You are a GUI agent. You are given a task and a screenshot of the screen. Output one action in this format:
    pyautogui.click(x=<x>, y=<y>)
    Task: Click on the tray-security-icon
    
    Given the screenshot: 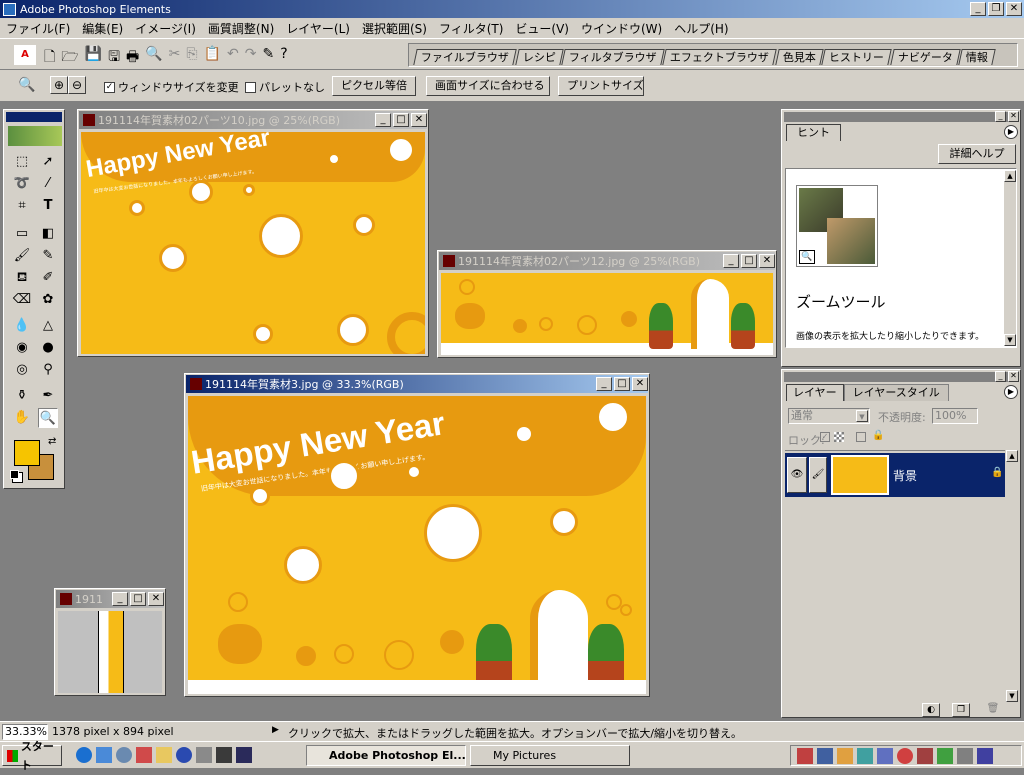 What is the action you would take?
    pyautogui.click(x=925, y=755)
    